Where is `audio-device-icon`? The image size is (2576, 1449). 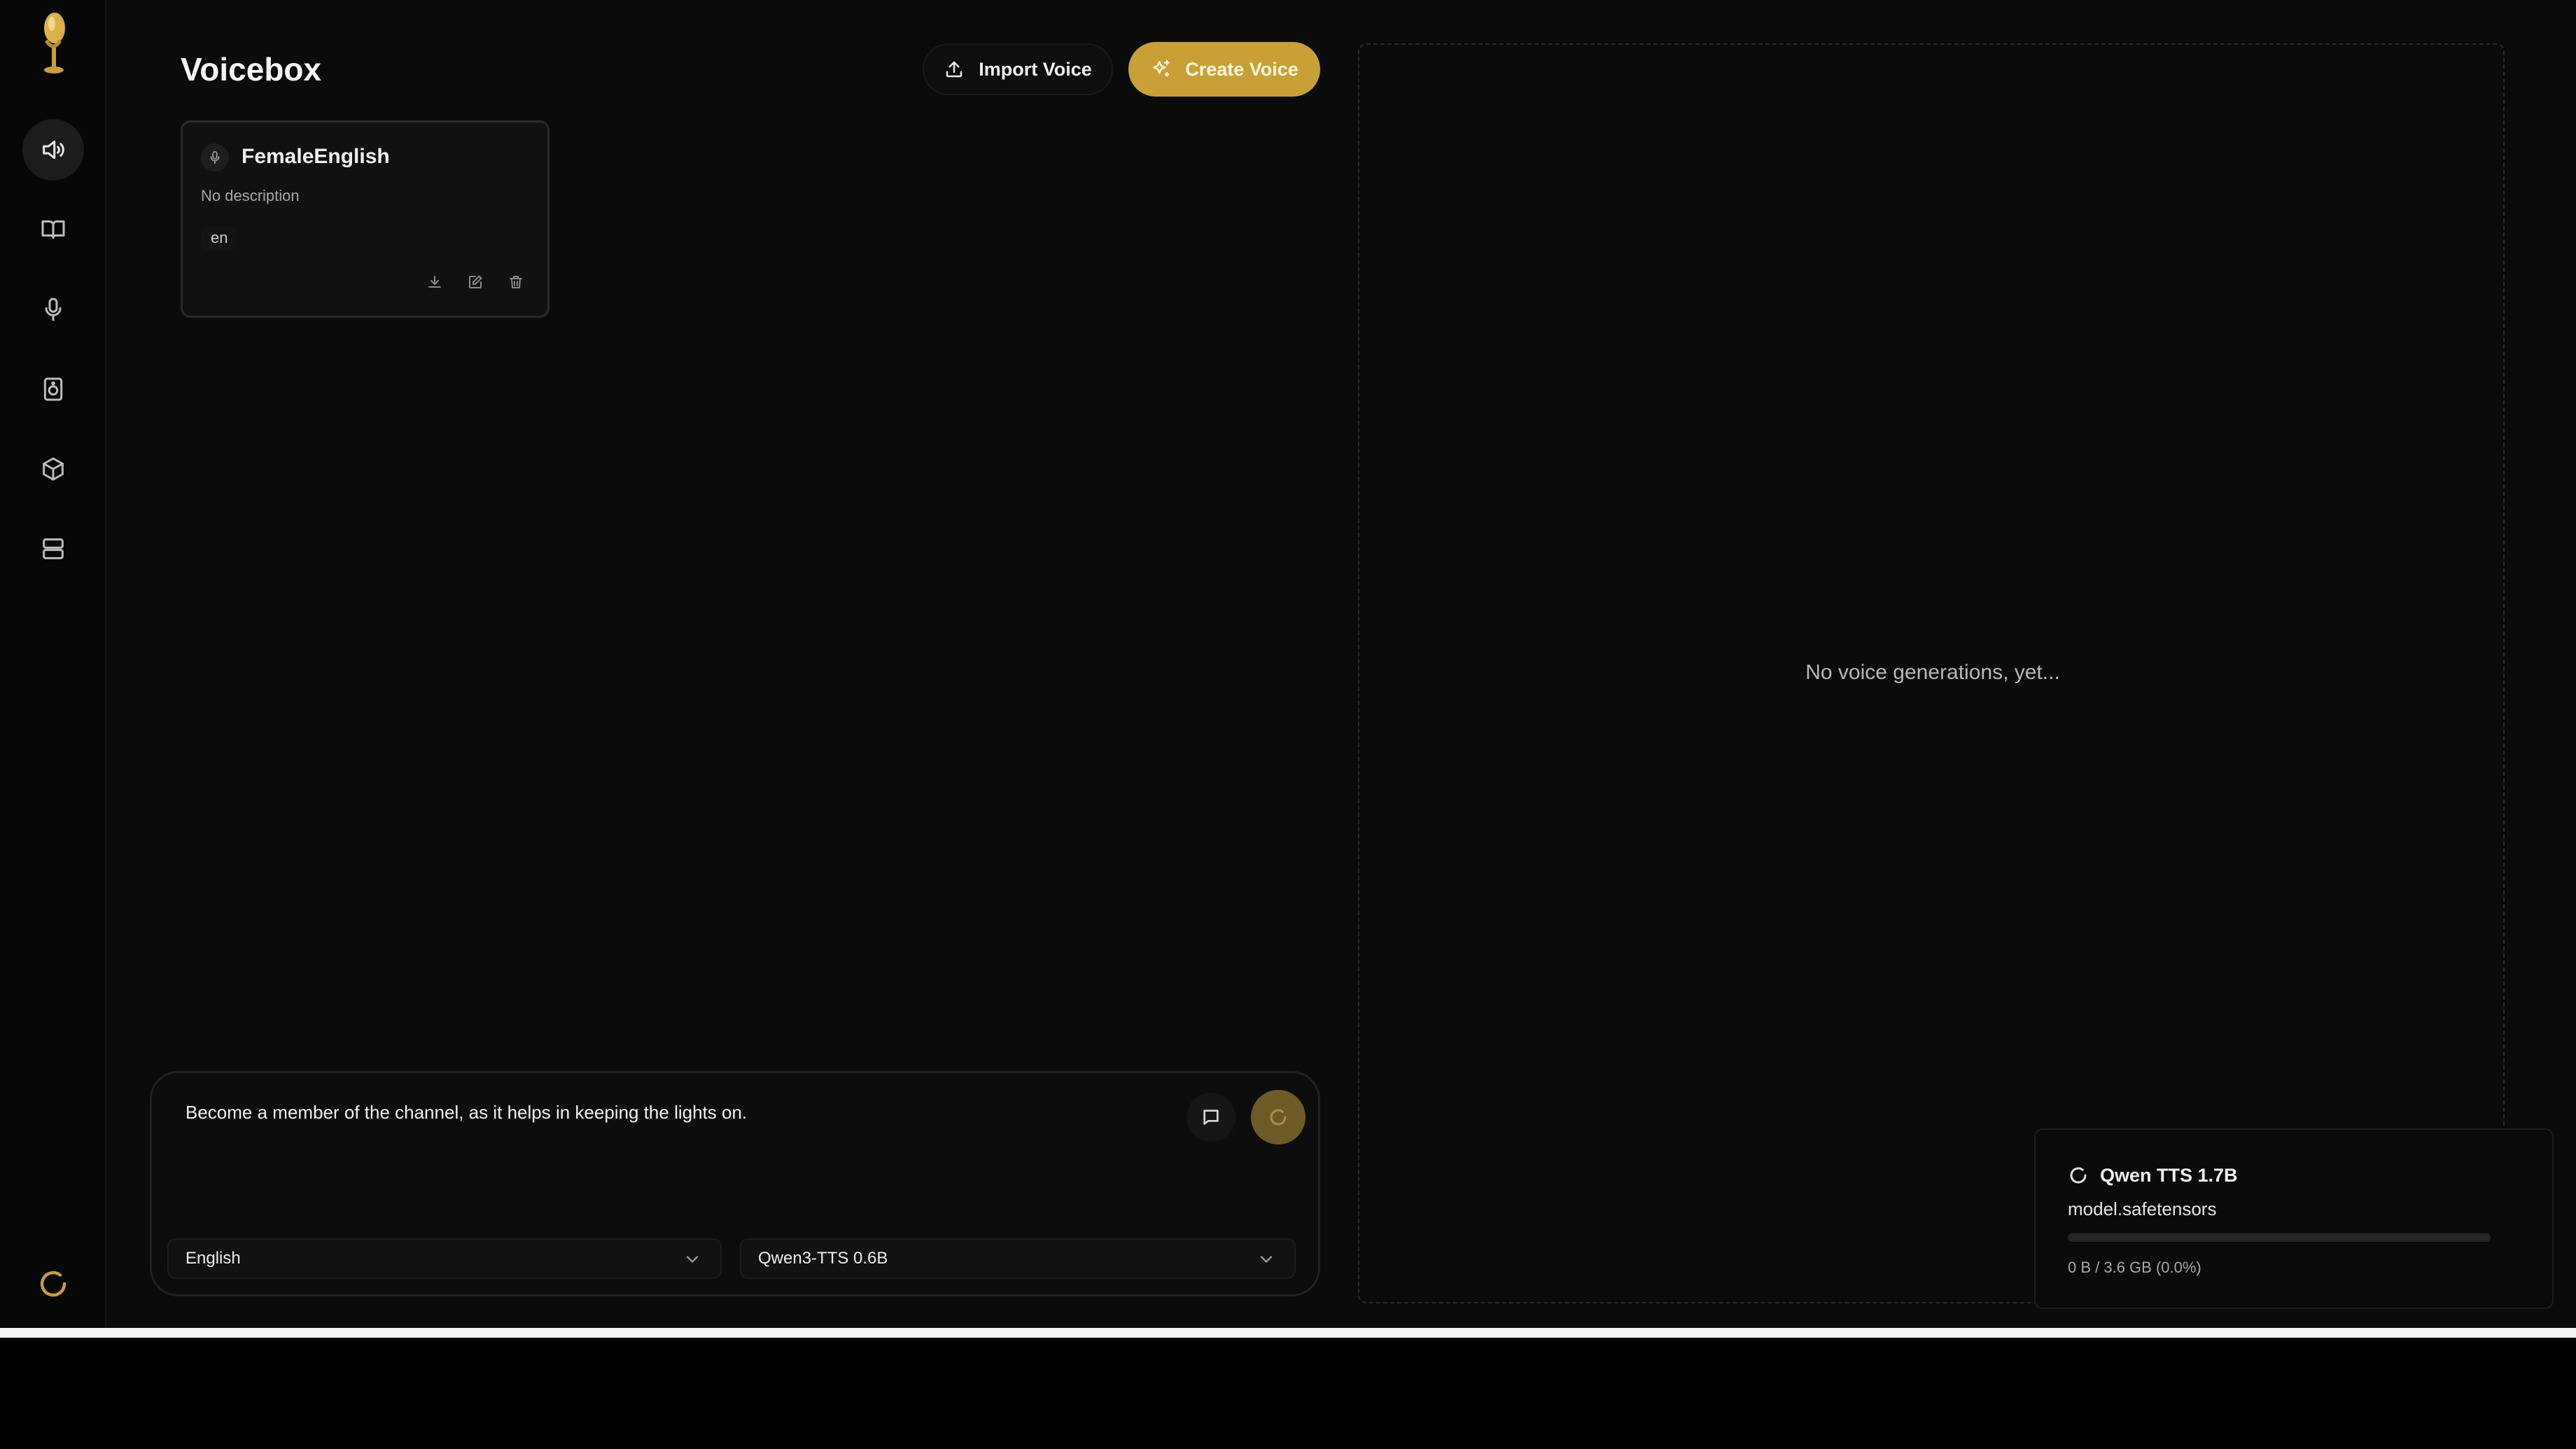
audio-device-icon is located at coordinates (53, 389).